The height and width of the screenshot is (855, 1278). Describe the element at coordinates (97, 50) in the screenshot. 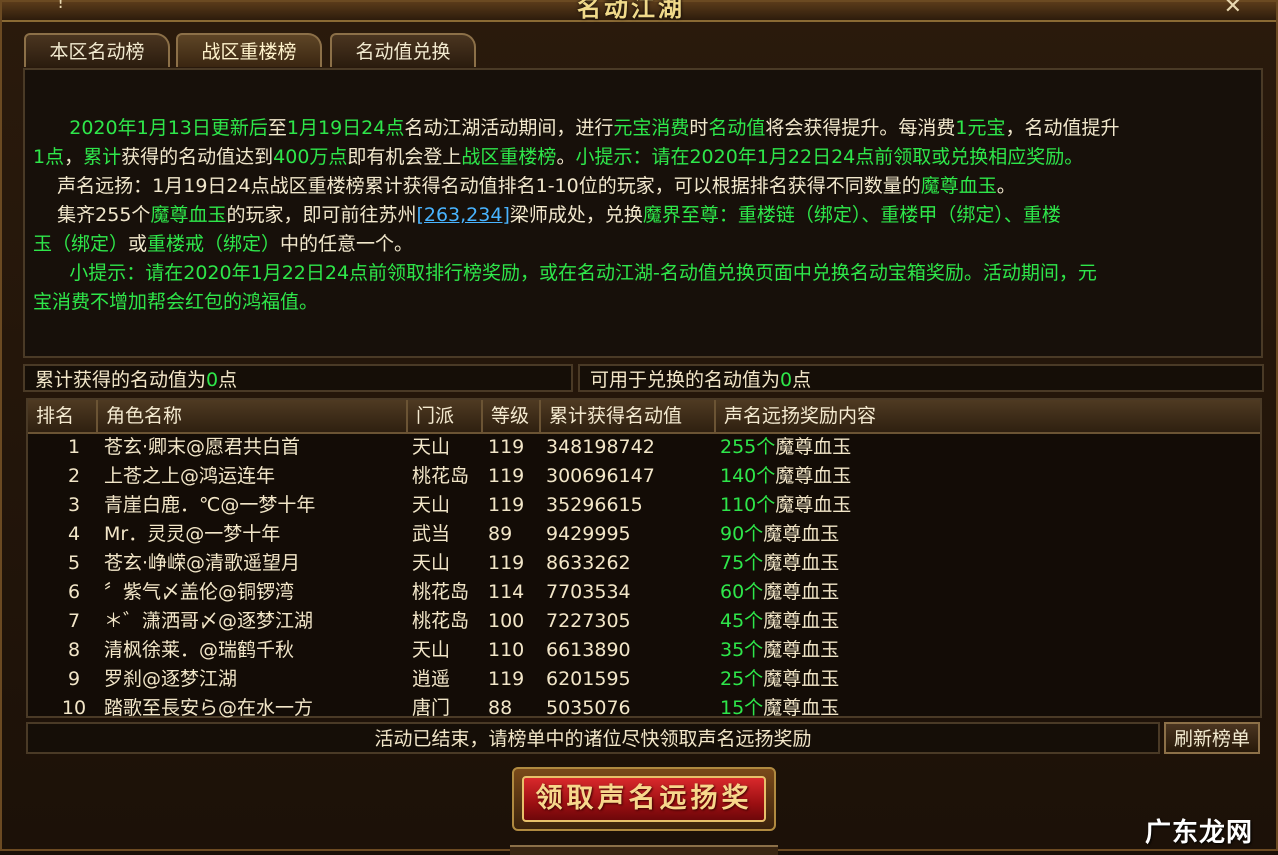

I see `tab-local-ranking: 本区名动榜` at that location.